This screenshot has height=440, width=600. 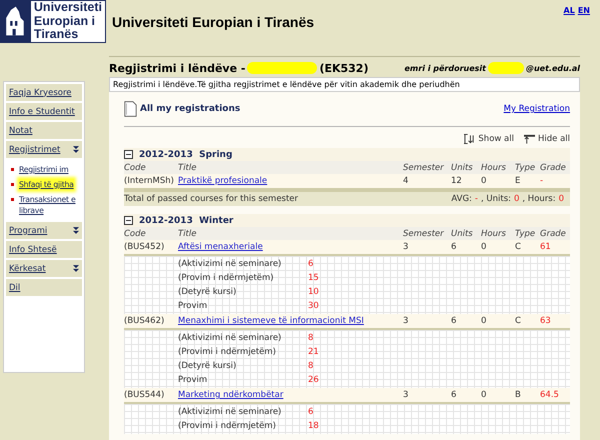 What do you see at coordinates (231, 395) in the screenshot?
I see `course-link: Marketing ndërkombëtar` at bounding box center [231, 395].